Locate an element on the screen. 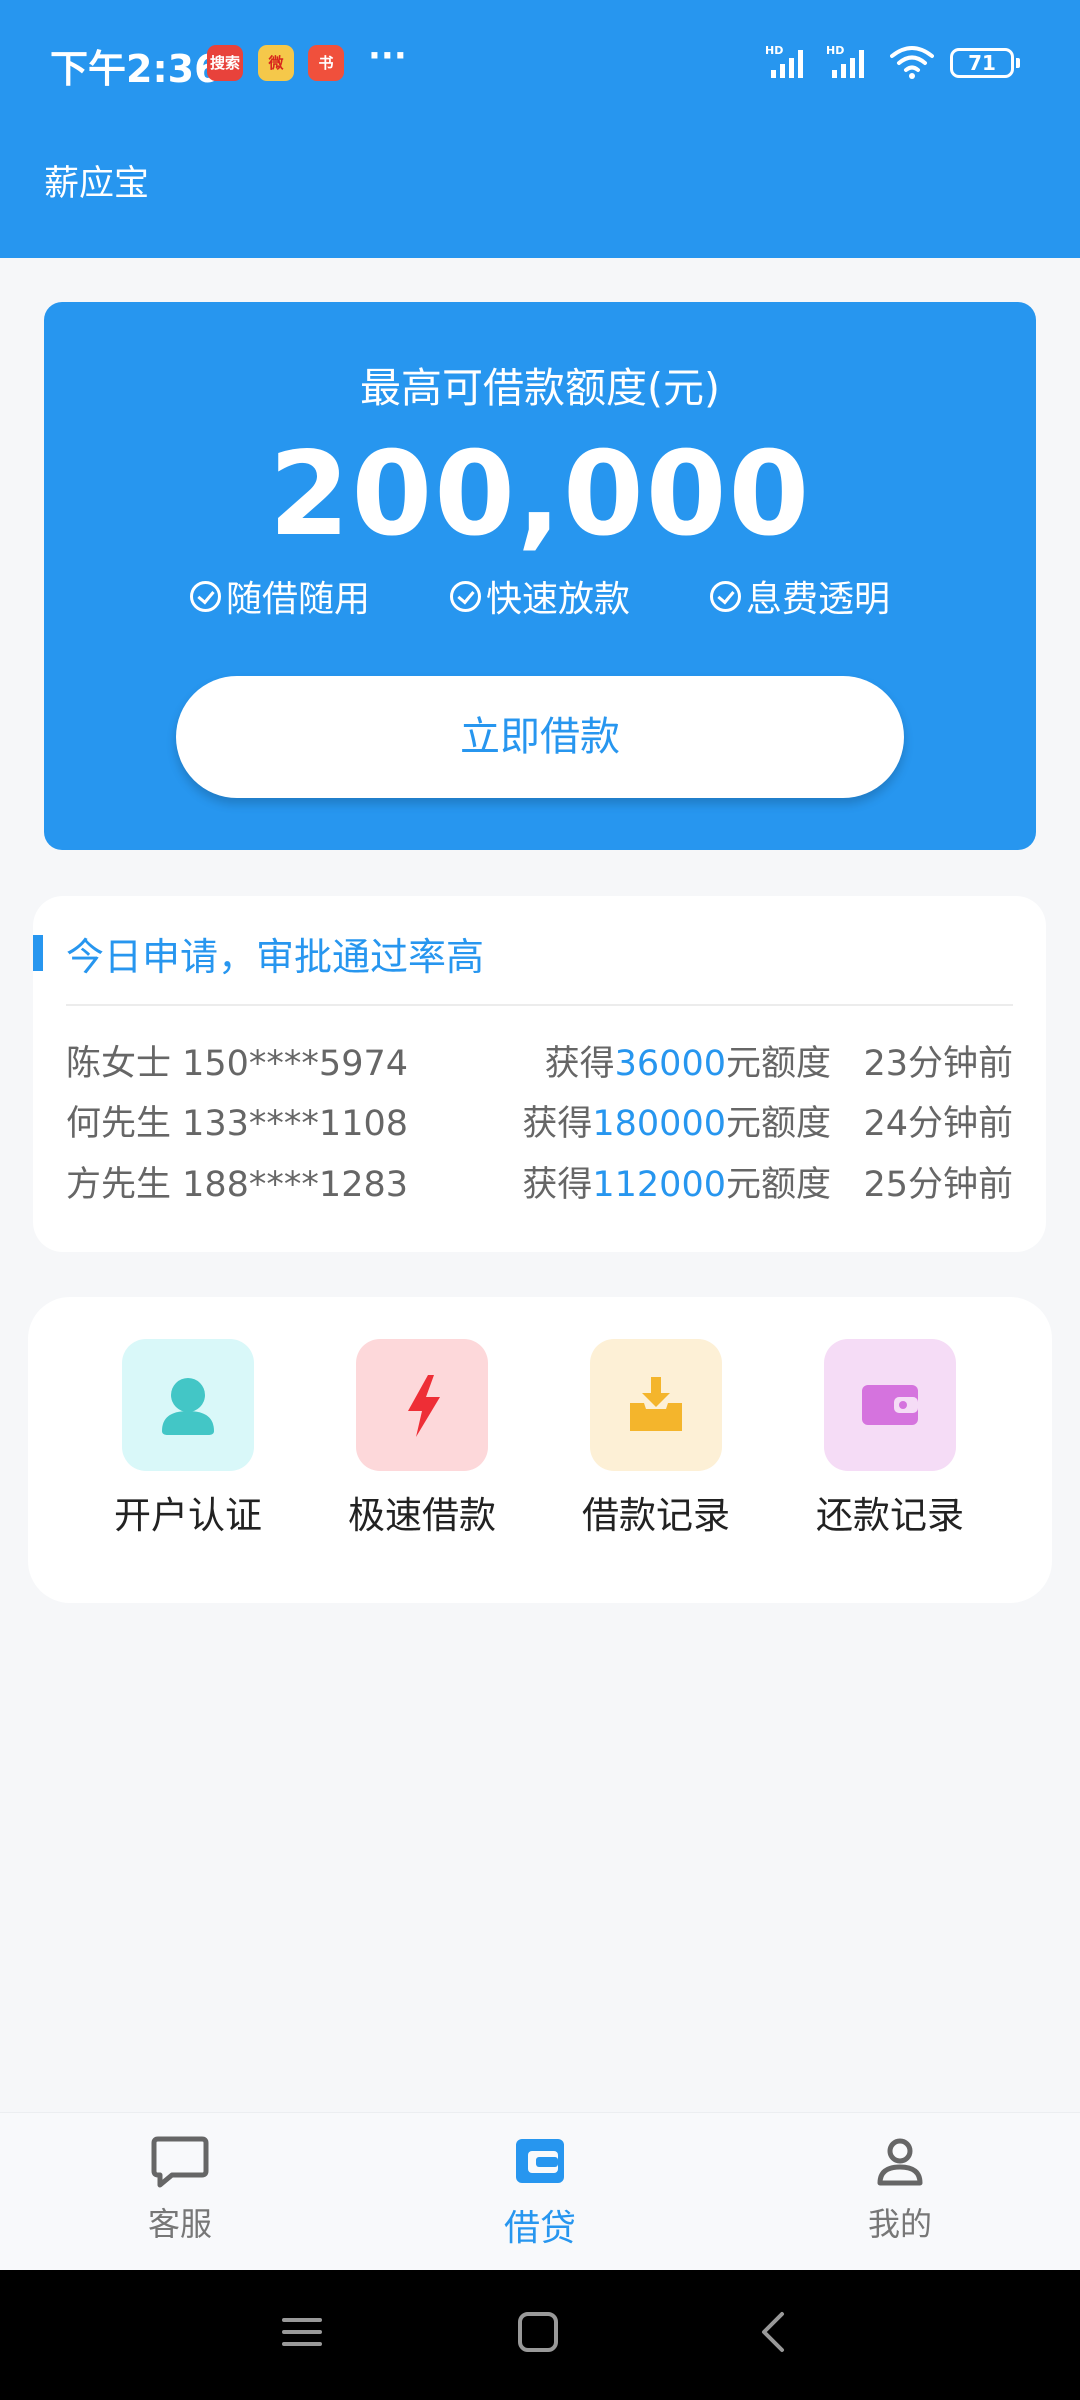  battery-indicator: 71 is located at coordinates (985, 63).